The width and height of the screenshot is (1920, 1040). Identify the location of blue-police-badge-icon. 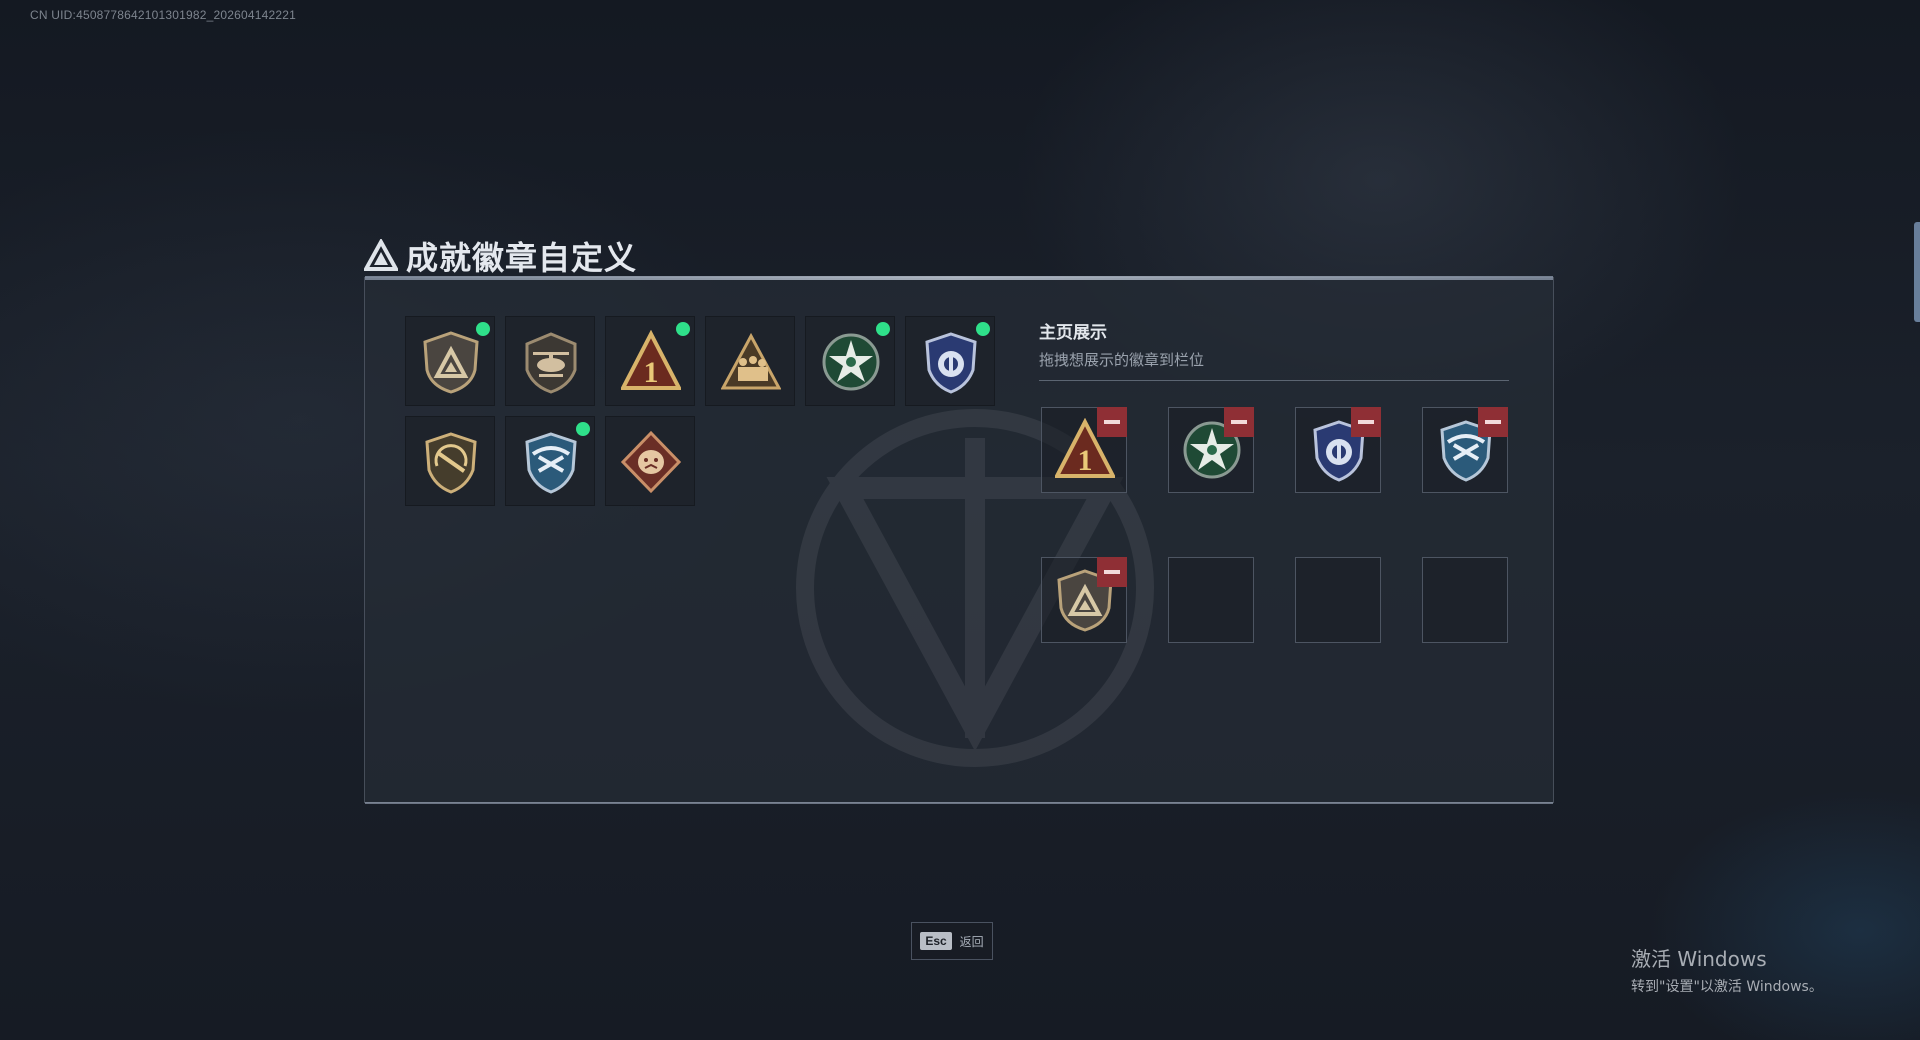
(951, 363).